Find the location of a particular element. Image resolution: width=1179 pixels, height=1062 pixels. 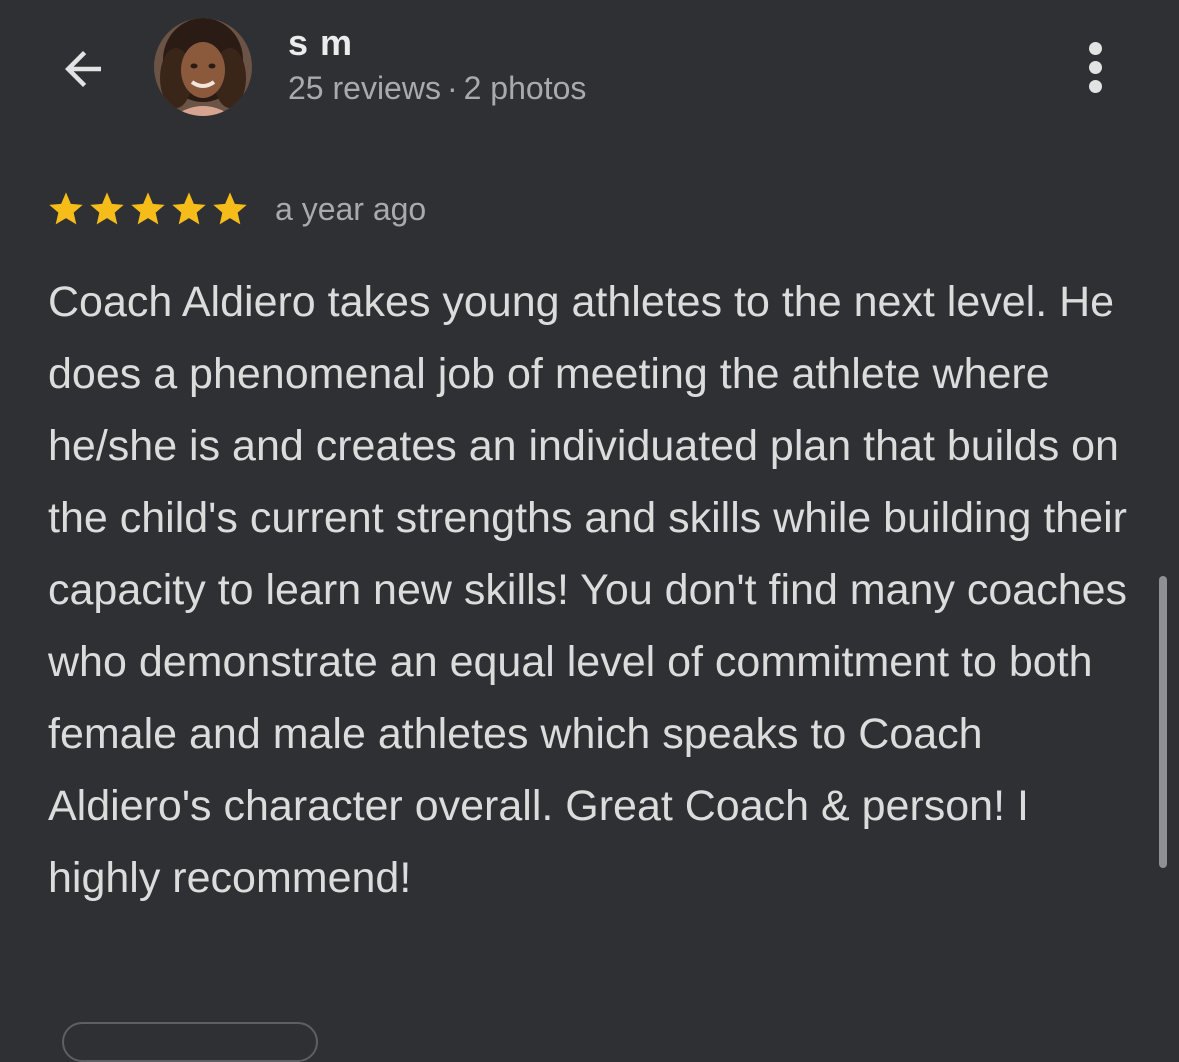

rating-row: a year ago is located at coordinates (236, 209).